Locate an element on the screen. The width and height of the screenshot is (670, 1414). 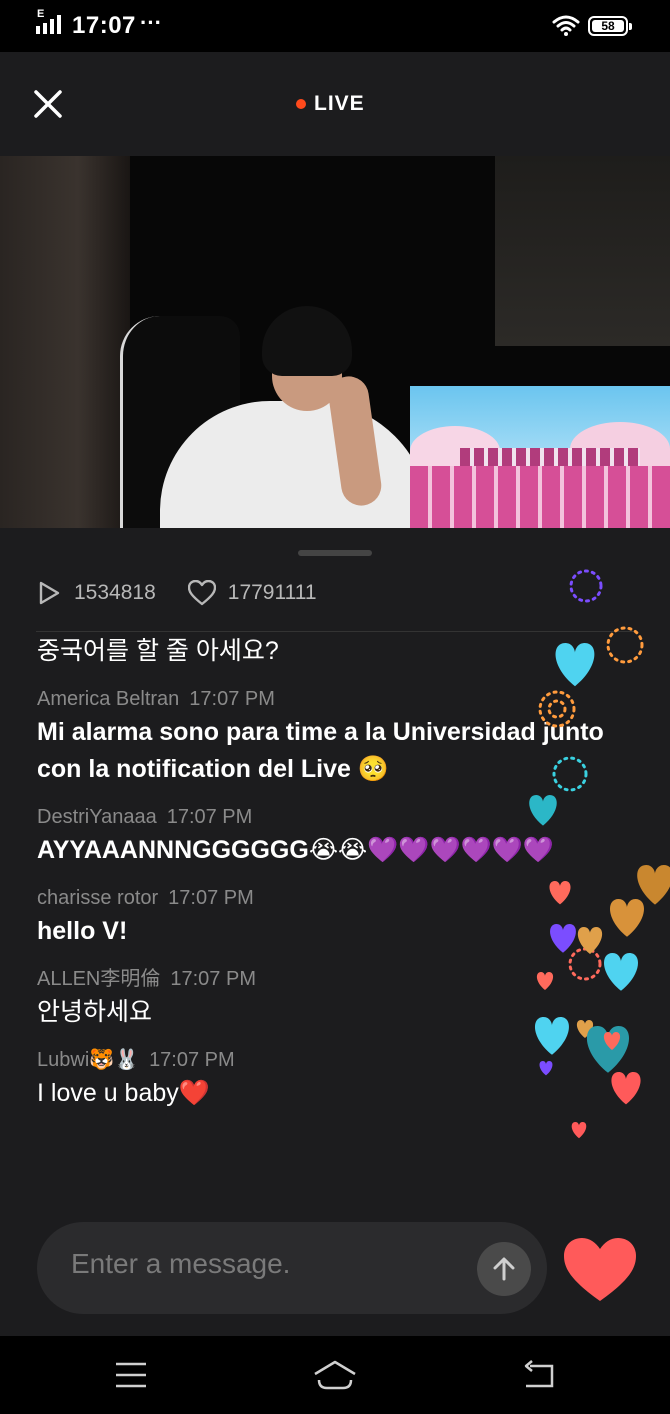
menu-button is located at coordinates (131, 1377).